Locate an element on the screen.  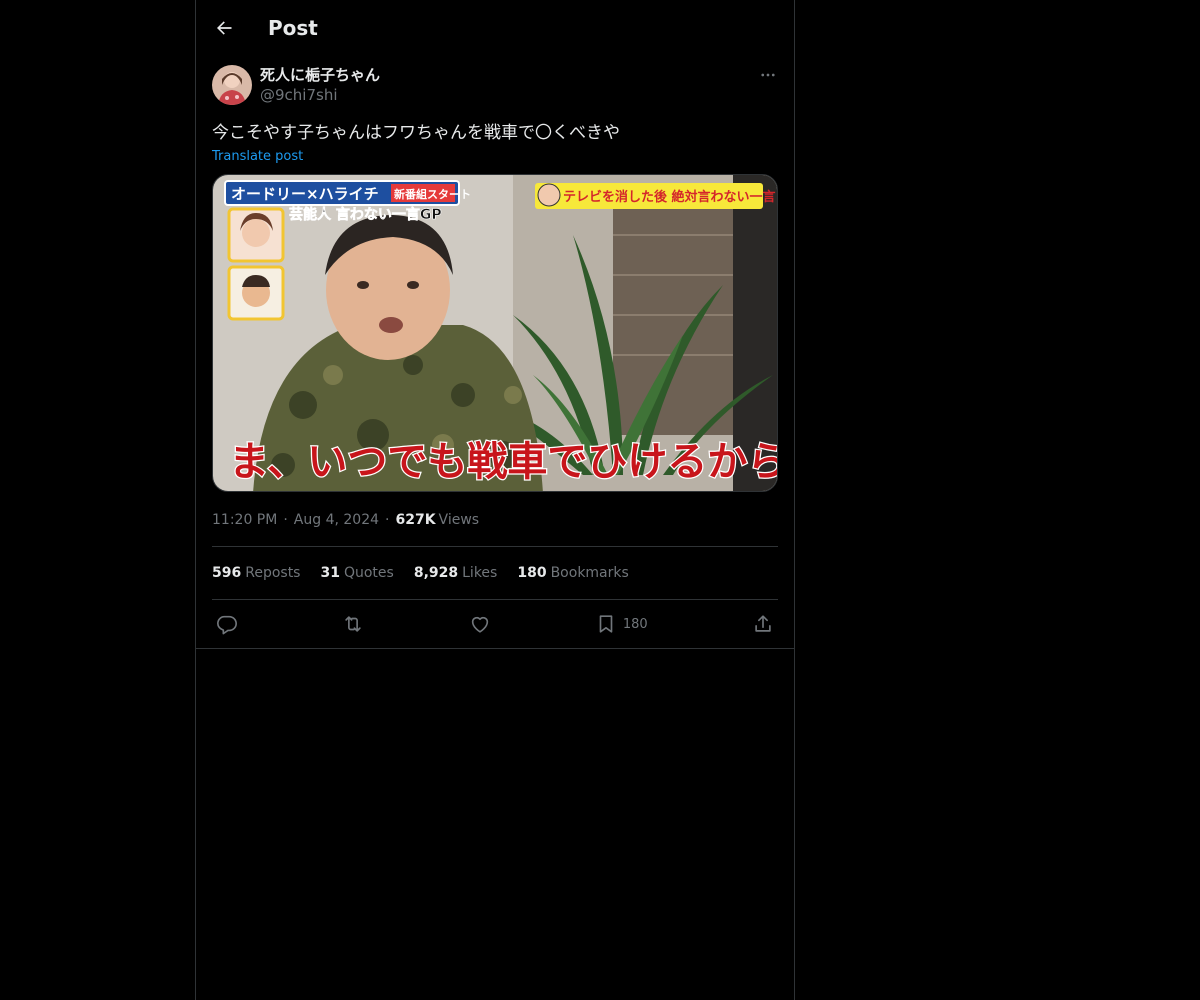
back-arrow-icon is located at coordinates (224, 27).